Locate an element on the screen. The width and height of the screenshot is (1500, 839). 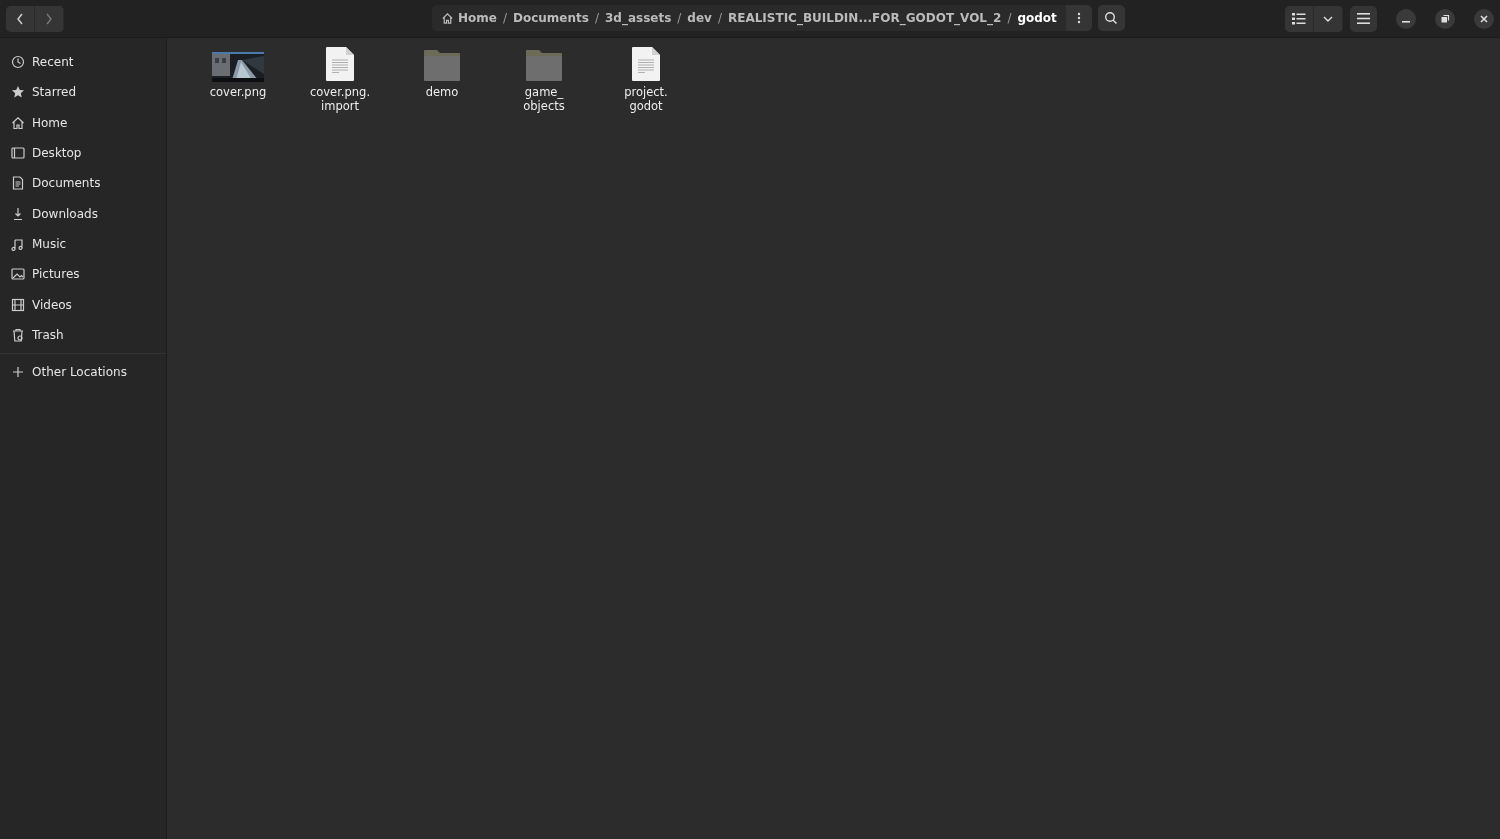
search-icon is located at coordinates (1111, 18).